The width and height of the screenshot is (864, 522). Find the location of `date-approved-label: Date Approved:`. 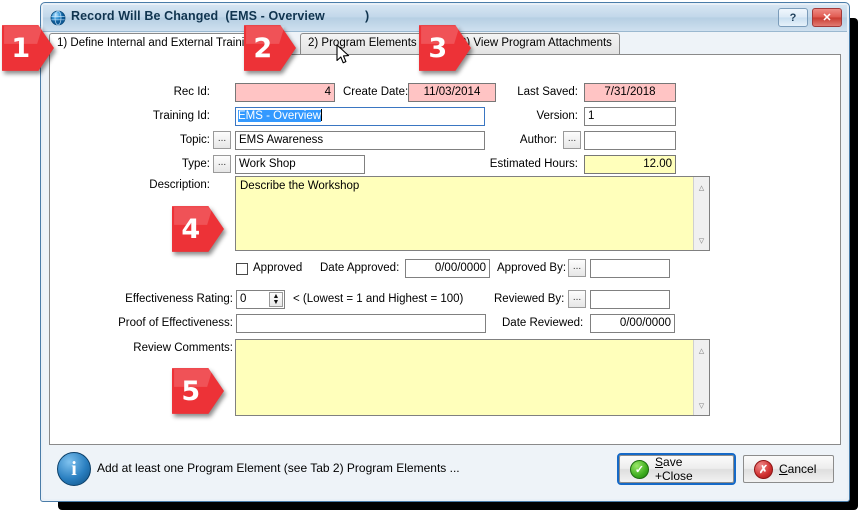

date-approved-label: Date Approved: is located at coordinates (360, 268).